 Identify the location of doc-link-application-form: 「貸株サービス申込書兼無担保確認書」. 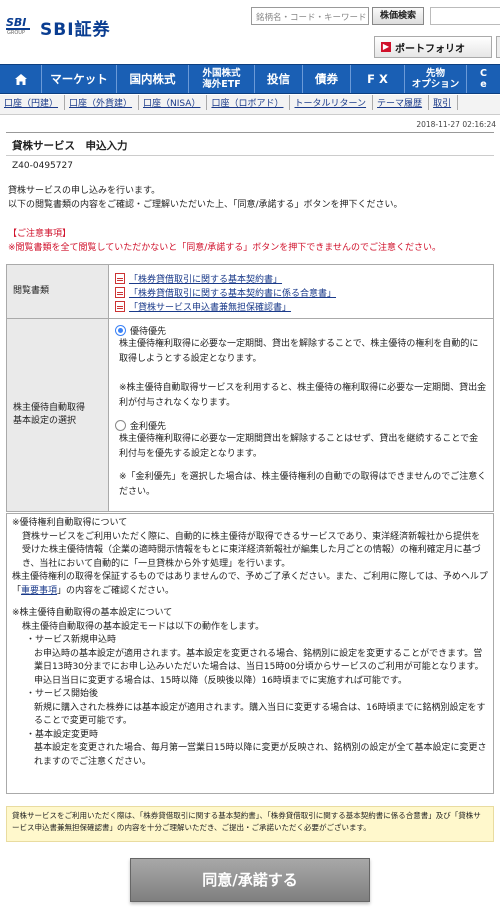
(301, 306).